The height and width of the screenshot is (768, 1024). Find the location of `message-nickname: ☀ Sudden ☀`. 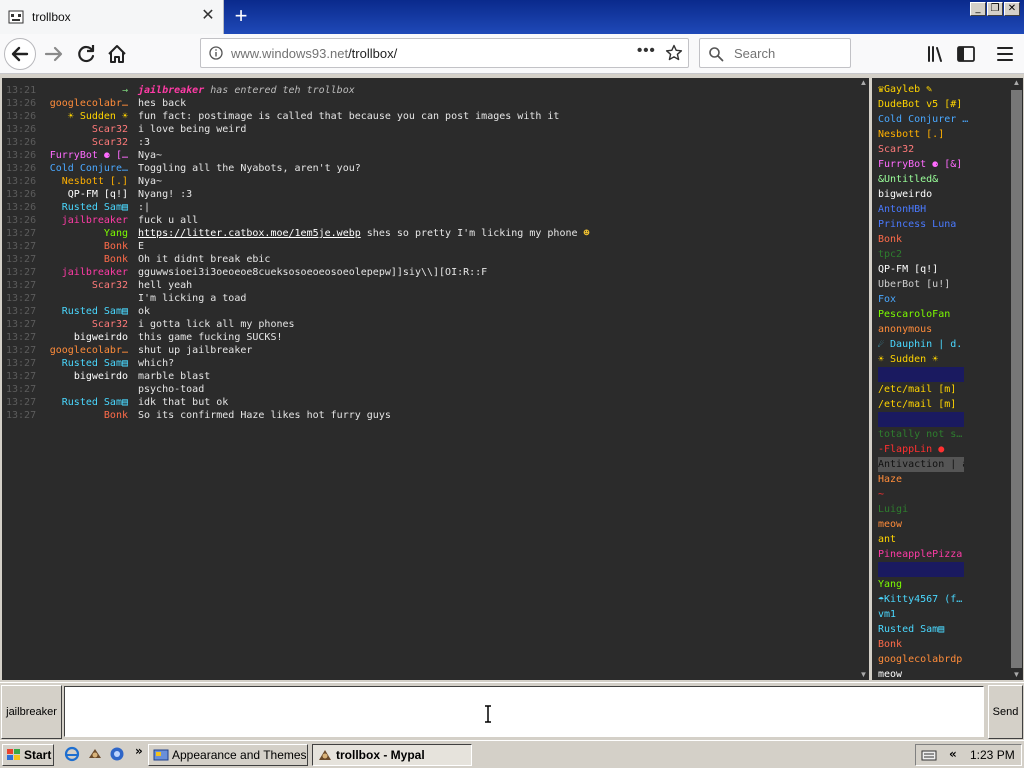

message-nickname: ☀ Sudden ☀ is located at coordinates (80, 116).